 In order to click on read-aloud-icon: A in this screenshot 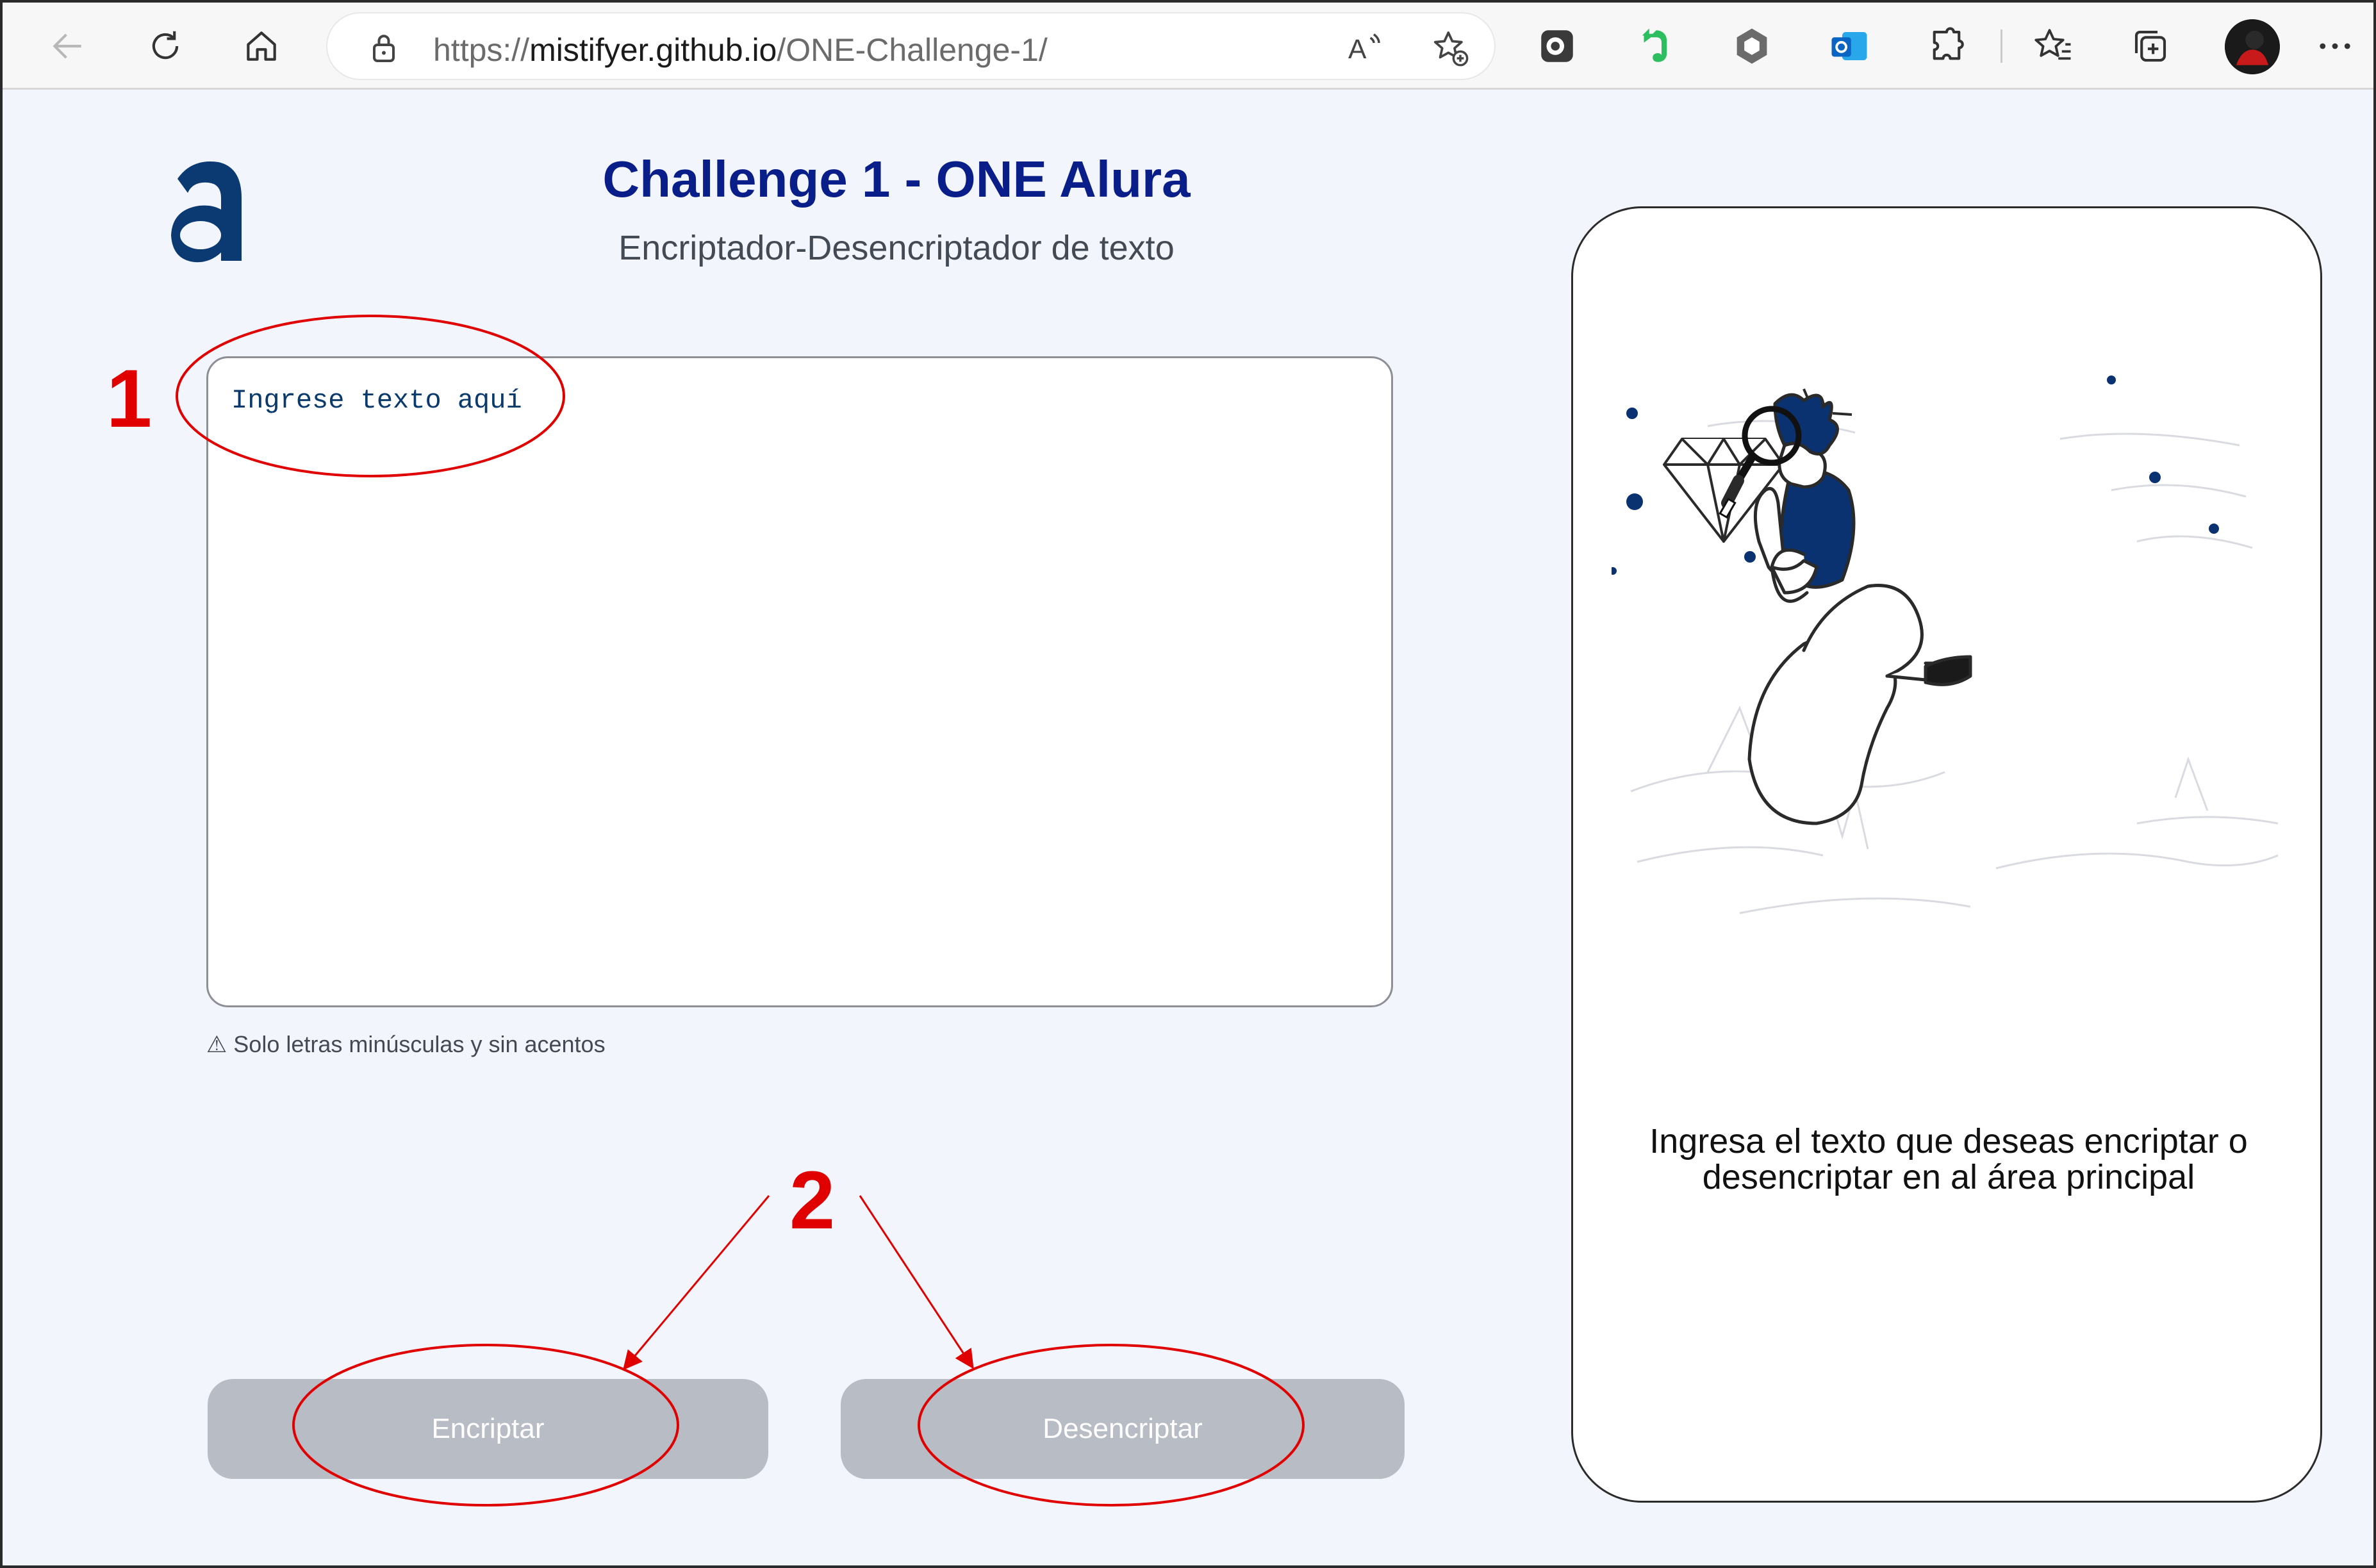, I will do `click(1363, 48)`.